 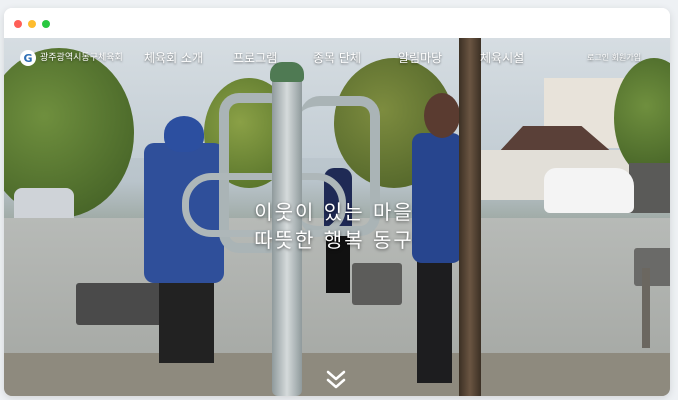 What do you see at coordinates (589, 190) in the screenshot?
I see `car` at bounding box center [589, 190].